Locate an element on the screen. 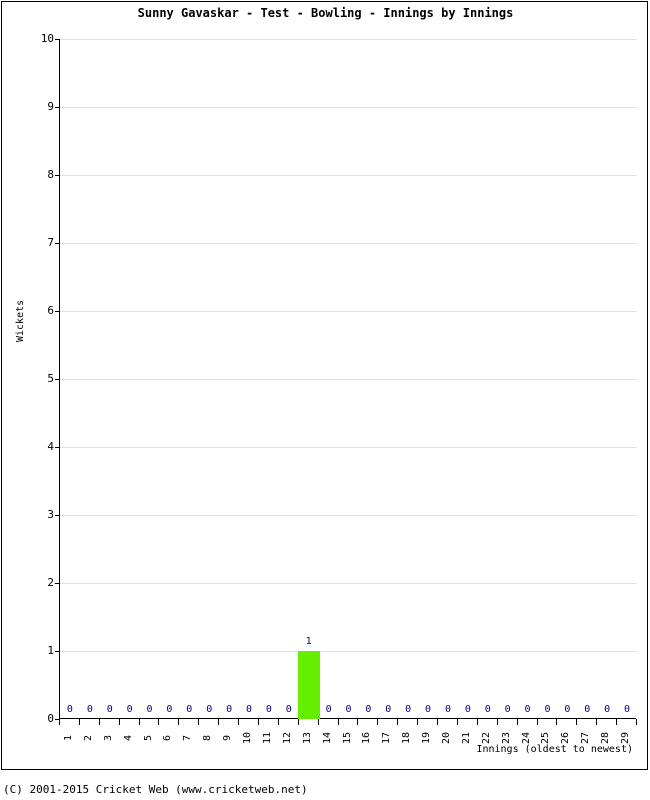 The image size is (650, 800). y-tick-label: 2 is located at coordinates (50, 582).